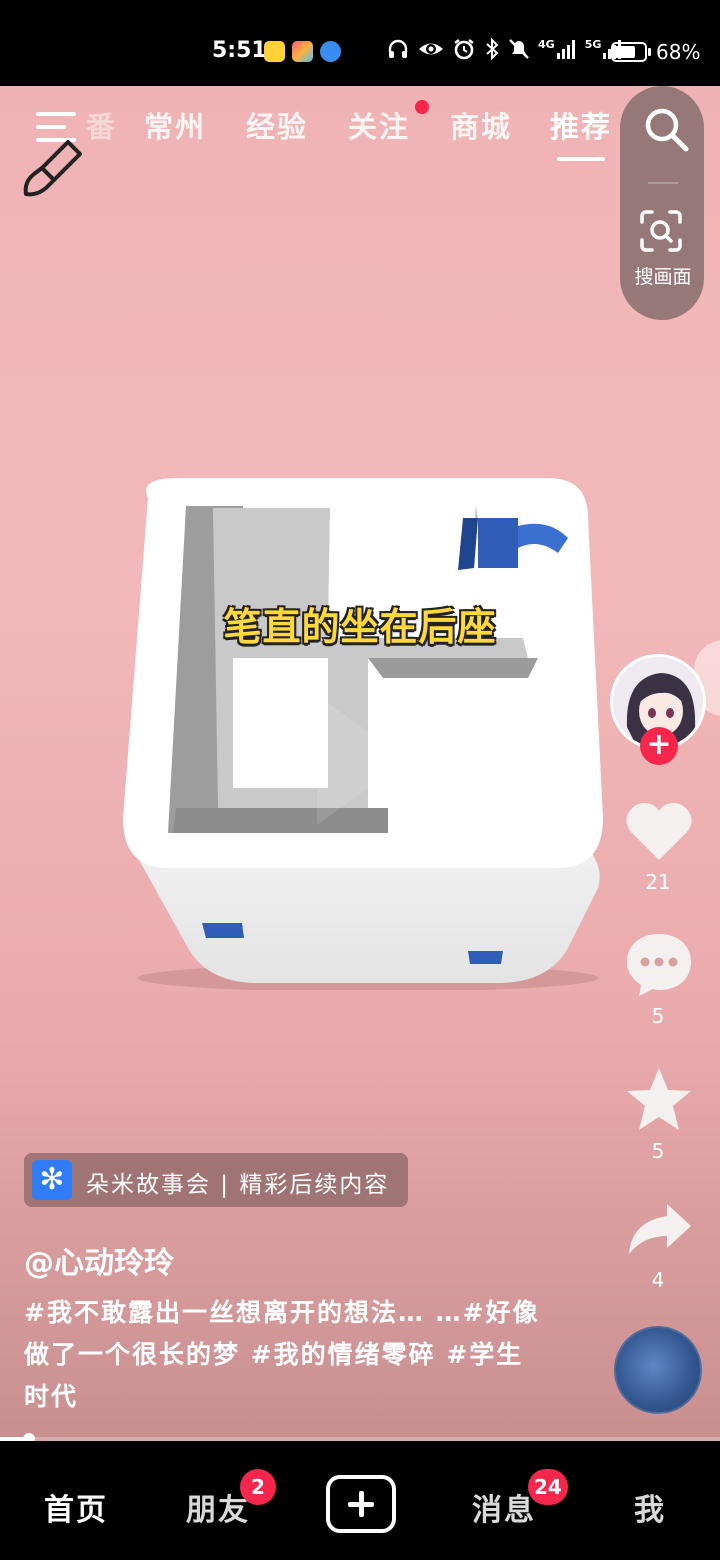  I want to click on status-time: 5:51, so click(239, 50).